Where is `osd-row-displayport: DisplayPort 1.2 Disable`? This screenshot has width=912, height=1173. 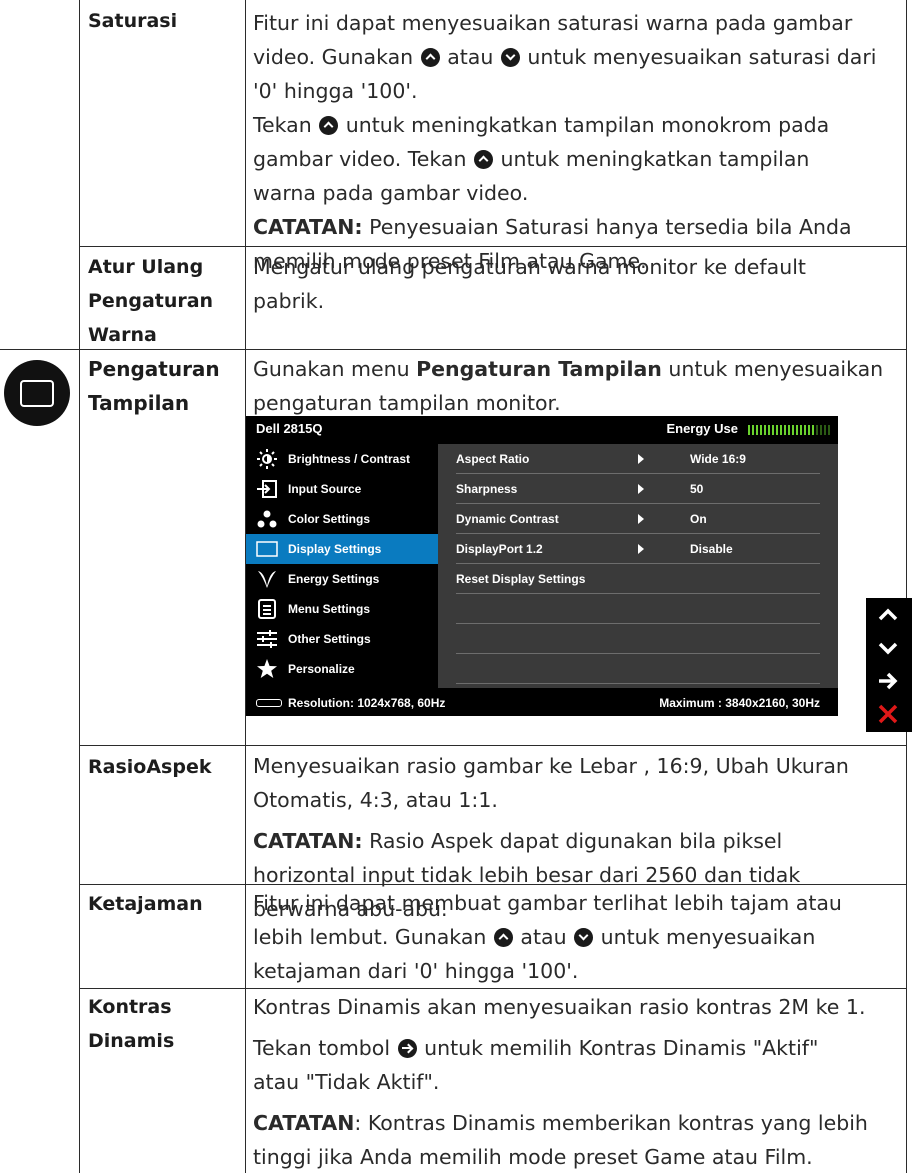 osd-row-displayport: DisplayPort 1.2 Disable is located at coordinates (638, 549).